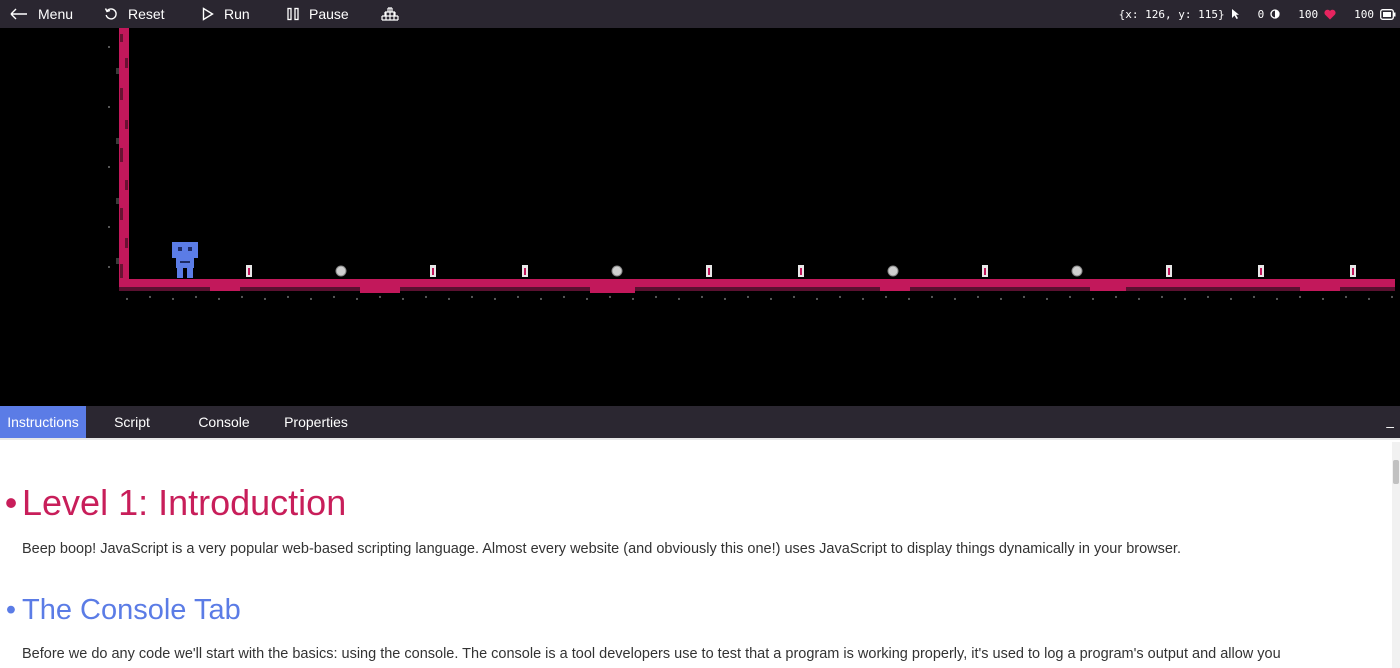 This screenshot has height=668, width=1400. Describe the element at coordinates (146, 14) in the screenshot. I see `reset-label: Reset` at that location.